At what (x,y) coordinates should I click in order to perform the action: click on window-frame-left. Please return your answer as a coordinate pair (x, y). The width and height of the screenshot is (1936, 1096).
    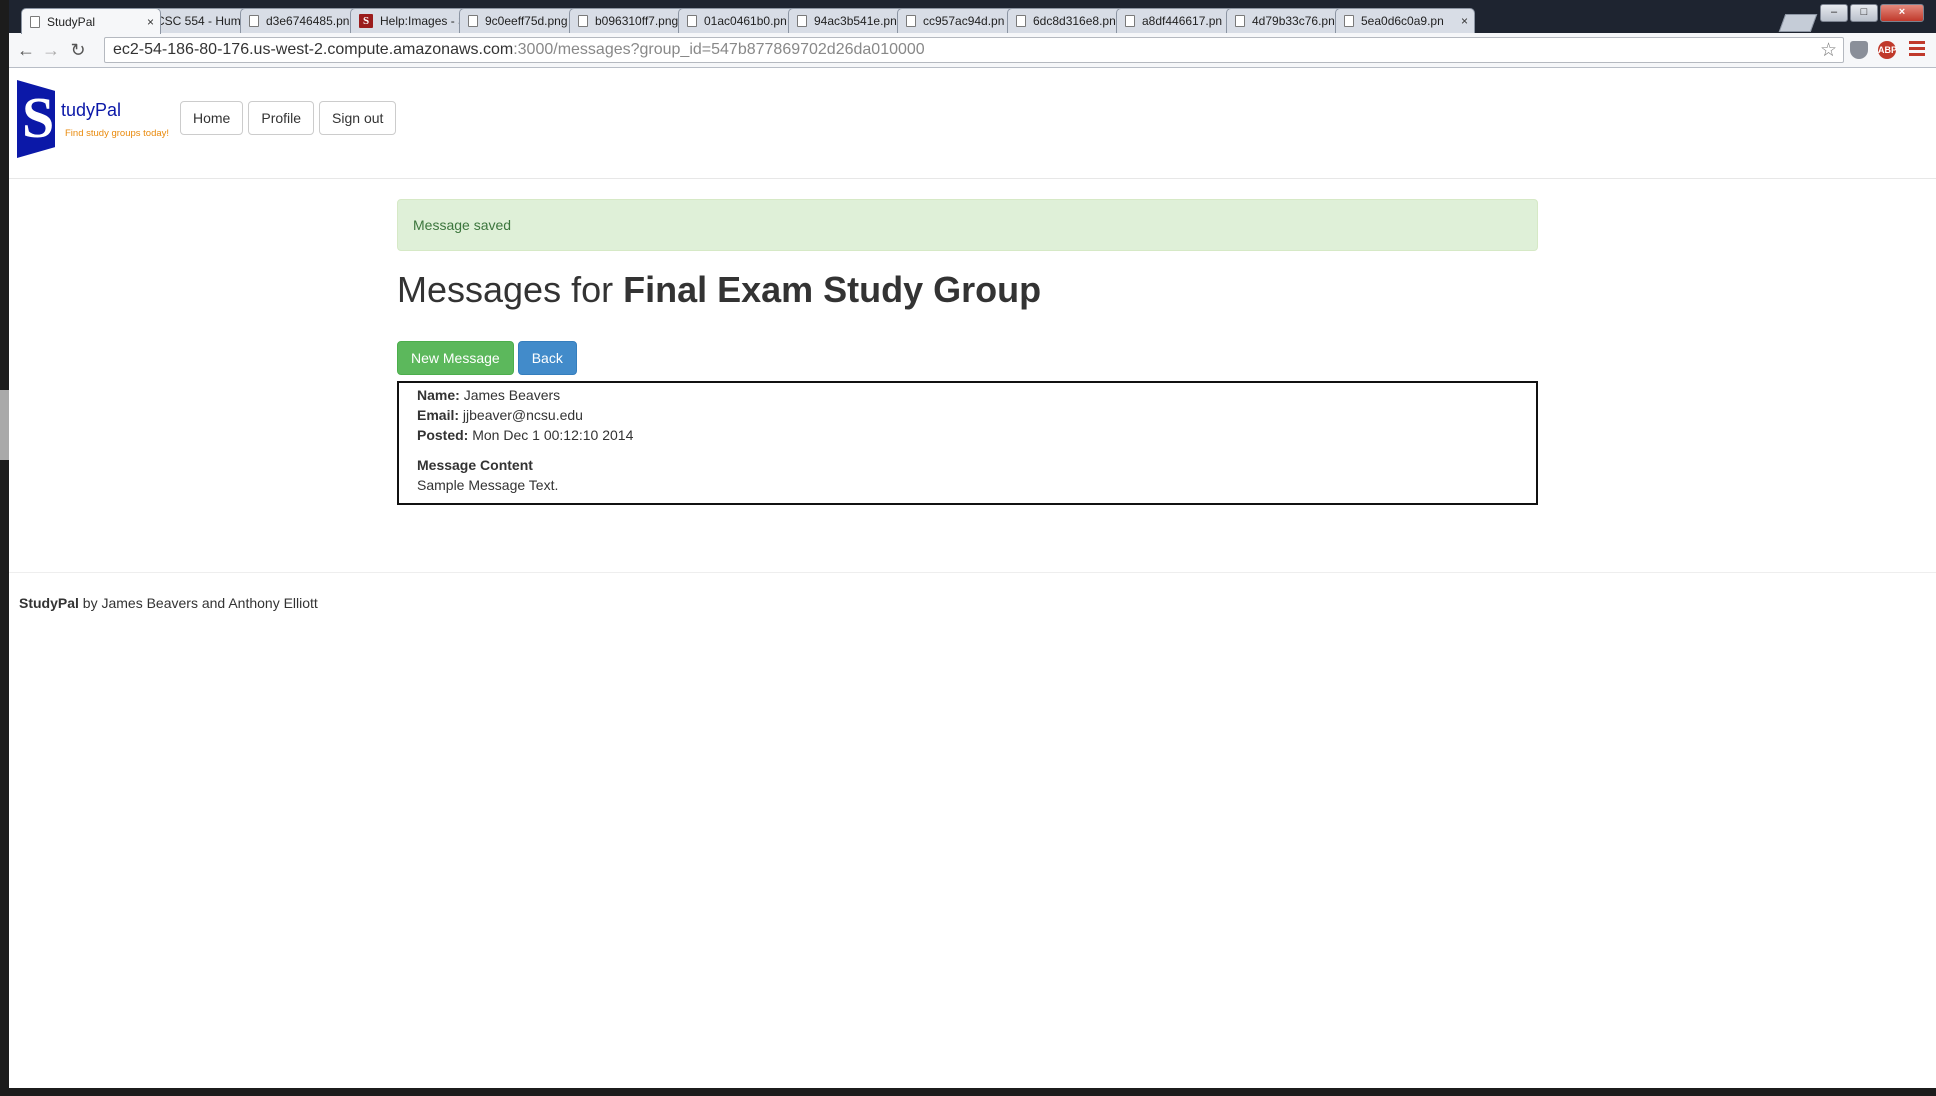
    Looking at the image, I should click on (4, 548).